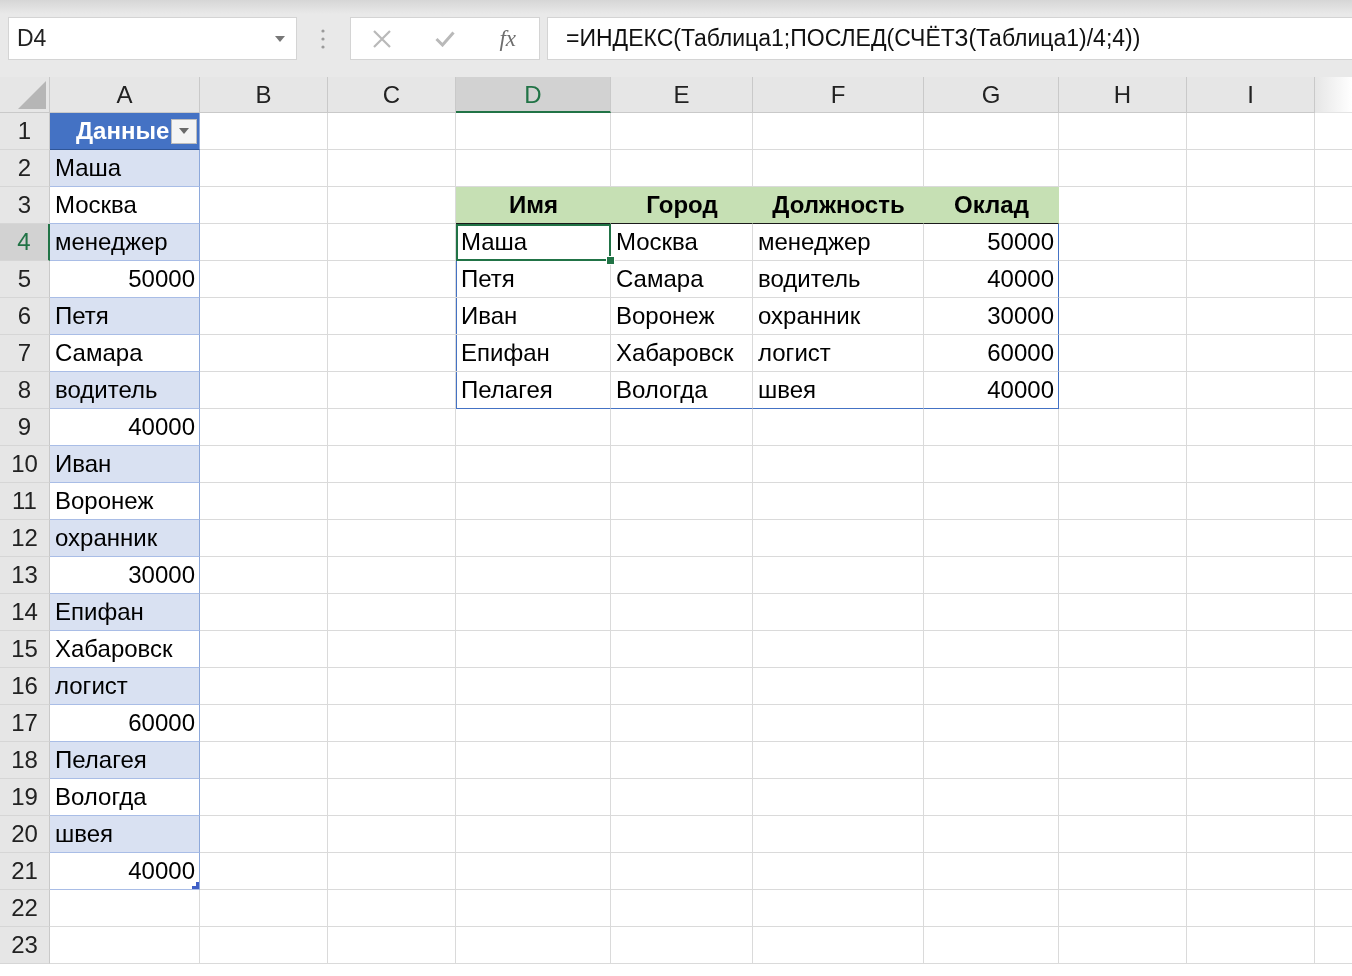 Image resolution: width=1352 pixels, height=976 pixels. What do you see at coordinates (533, 205) in the screenshot?
I see `table-header-cell: Имя` at bounding box center [533, 205].